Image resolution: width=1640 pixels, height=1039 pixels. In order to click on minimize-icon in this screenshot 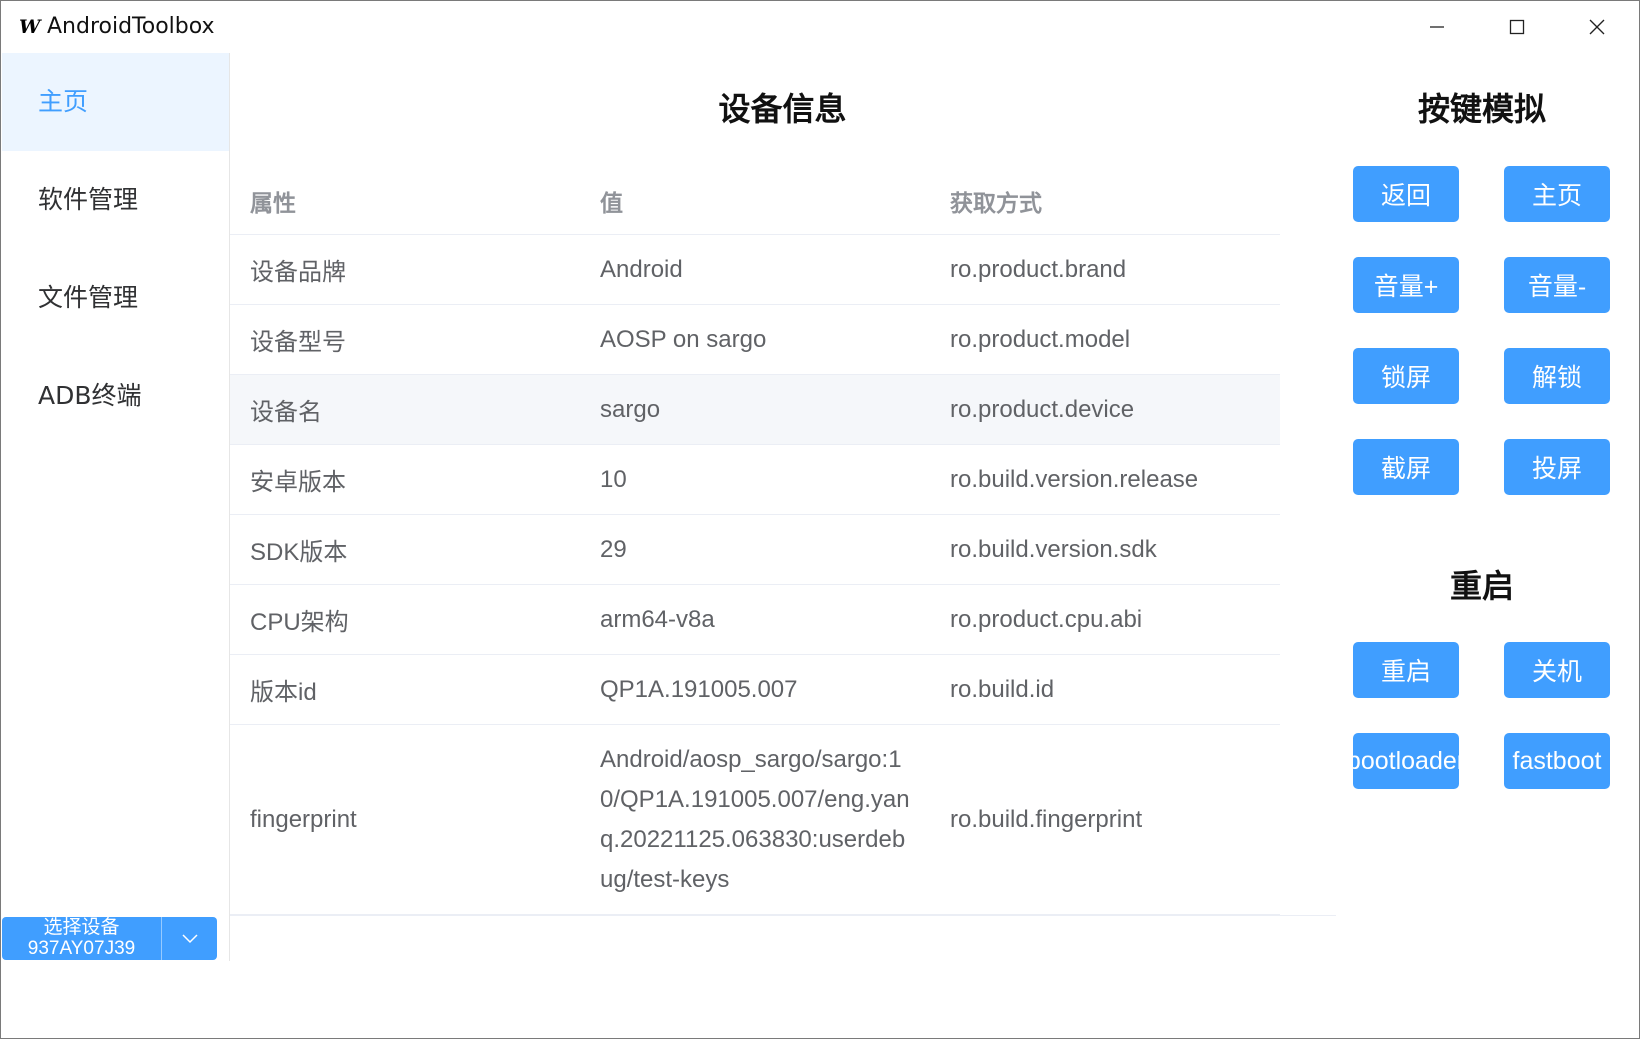, I will do `click(1437, 27)`.